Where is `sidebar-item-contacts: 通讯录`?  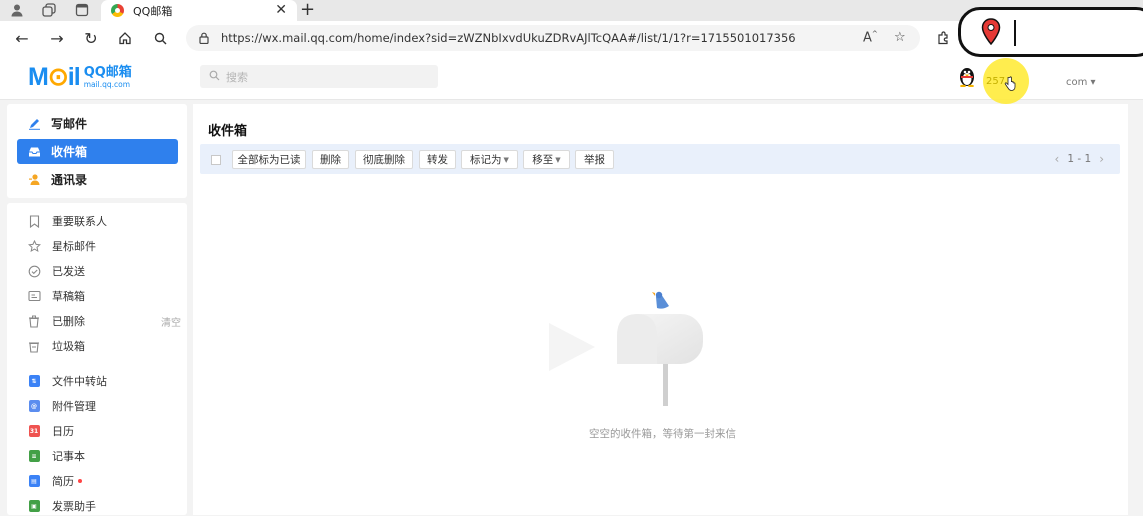 sidebar-item-contacts: 通讯录 is located at coordinates (97, 179).